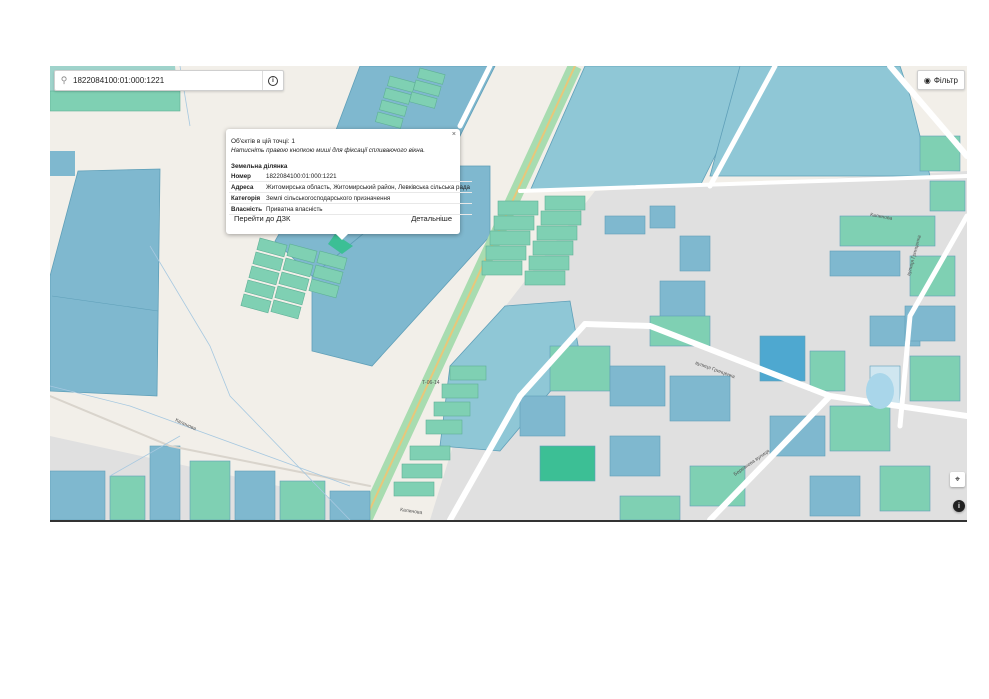 The width and height of the screenshot is (989, 699). I want to click on map-label-highway: Т-06-14, so click(431, 383).